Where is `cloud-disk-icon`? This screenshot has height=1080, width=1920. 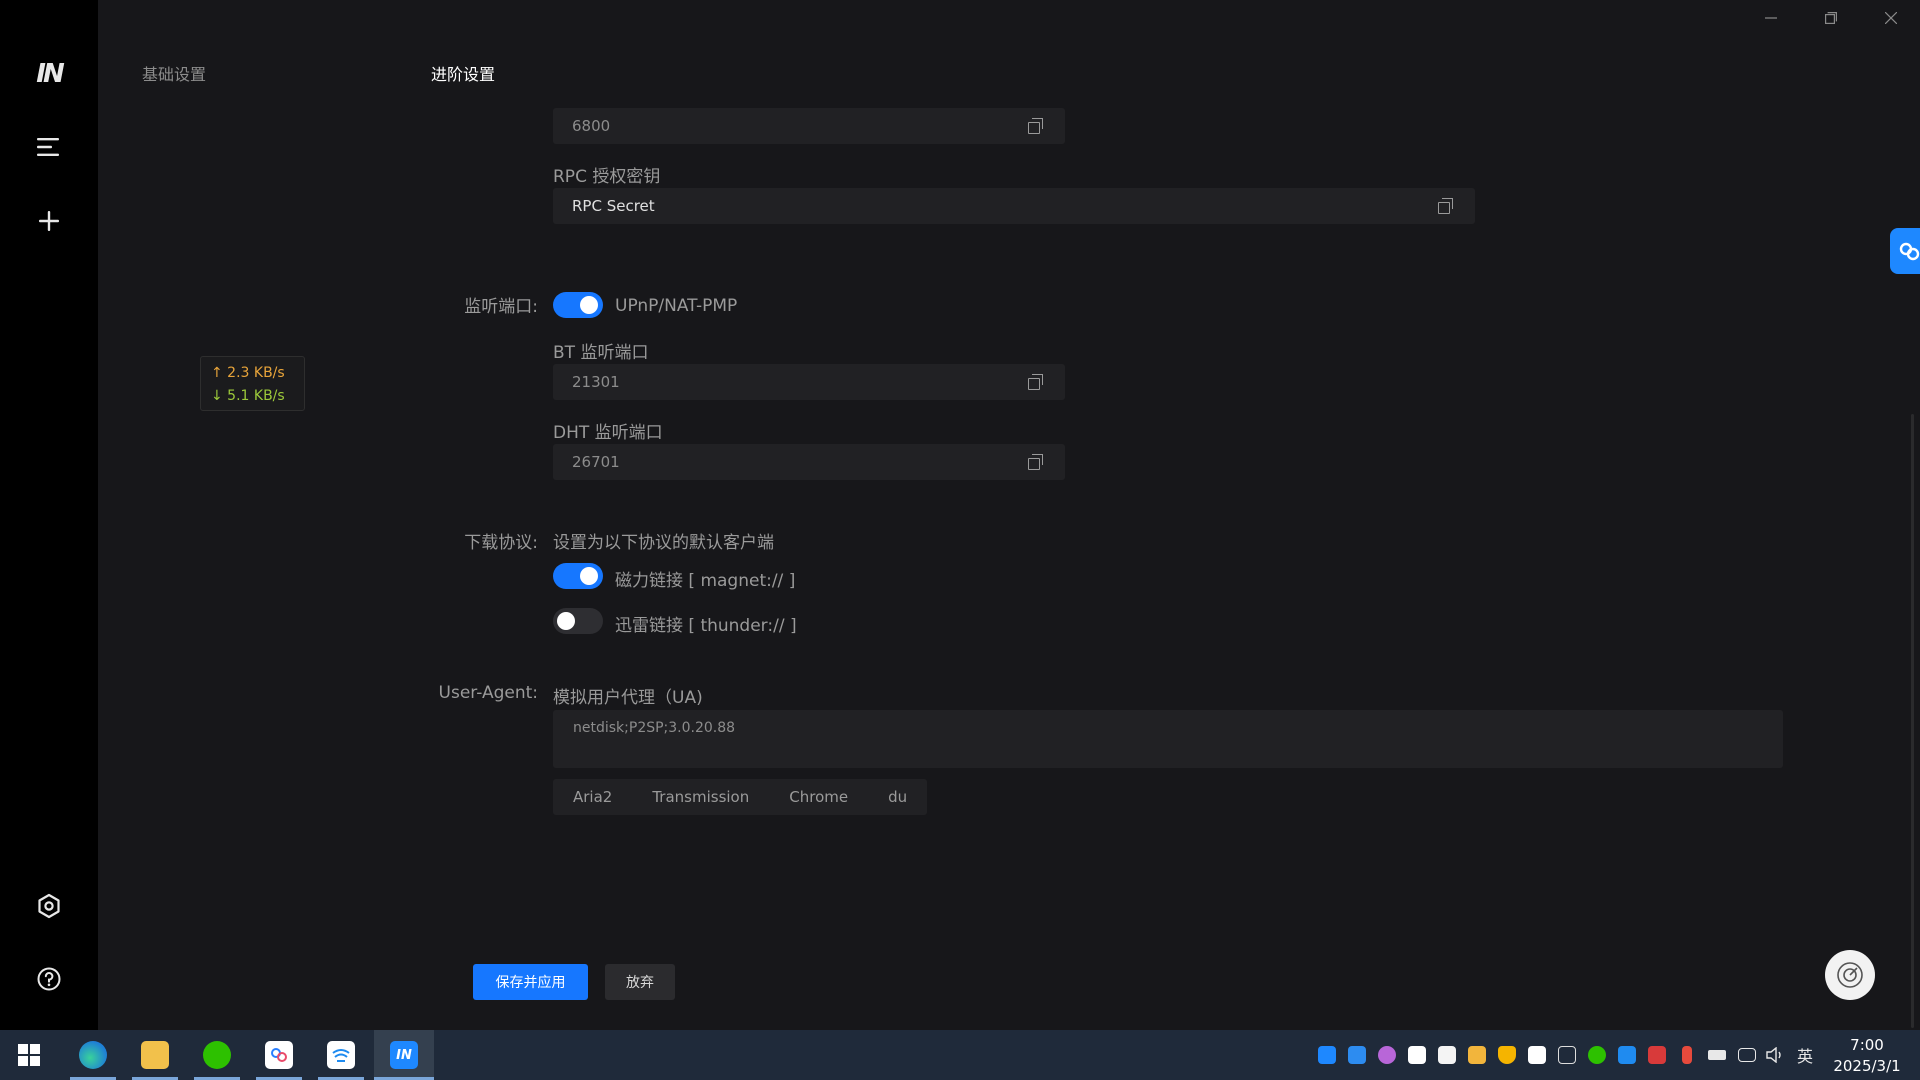 cloud-disk-icon is located at coordinates (279, 1055).